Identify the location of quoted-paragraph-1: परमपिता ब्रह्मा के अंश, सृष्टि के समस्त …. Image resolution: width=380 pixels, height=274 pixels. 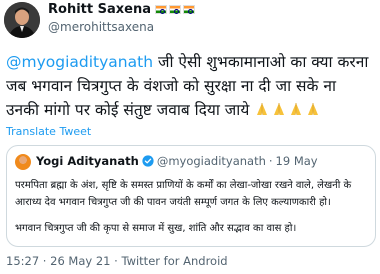
(183, 194).